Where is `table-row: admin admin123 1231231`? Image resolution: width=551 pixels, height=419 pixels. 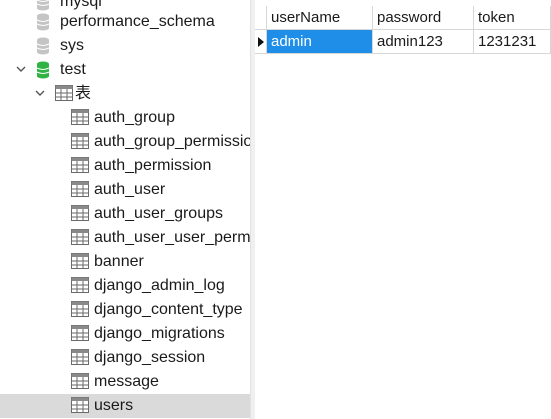 table-row: admin admin123 1231231 is located at coordinates (403, 42).